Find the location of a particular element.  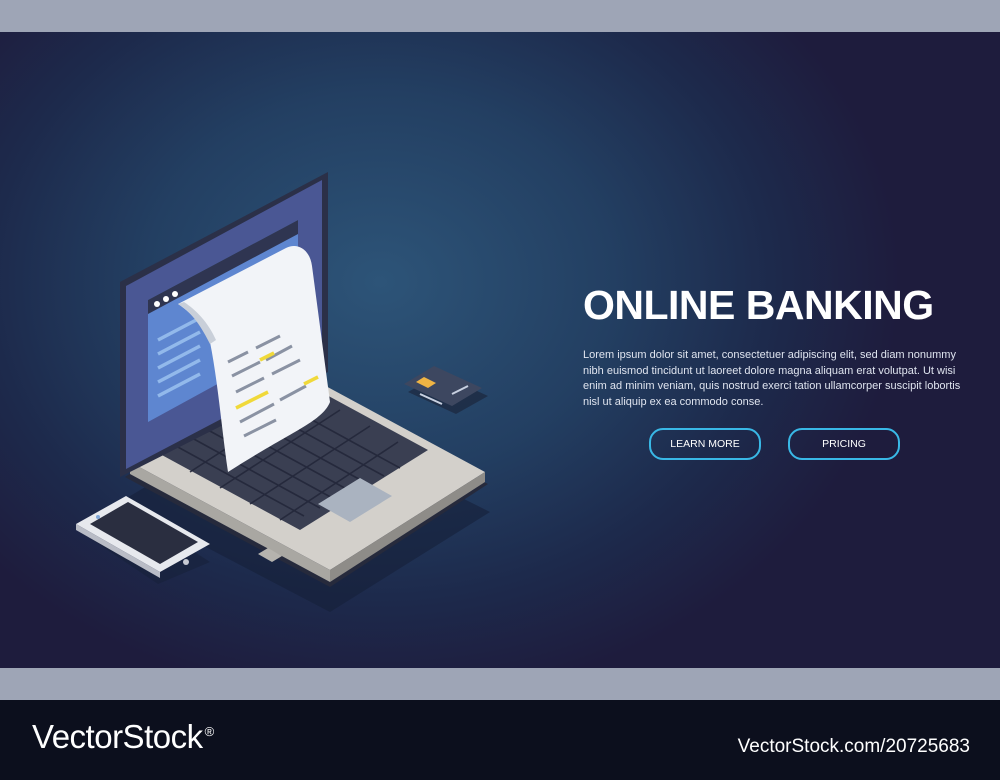

brand-logo: VectorStock ® is located at coordinates (123, 737).